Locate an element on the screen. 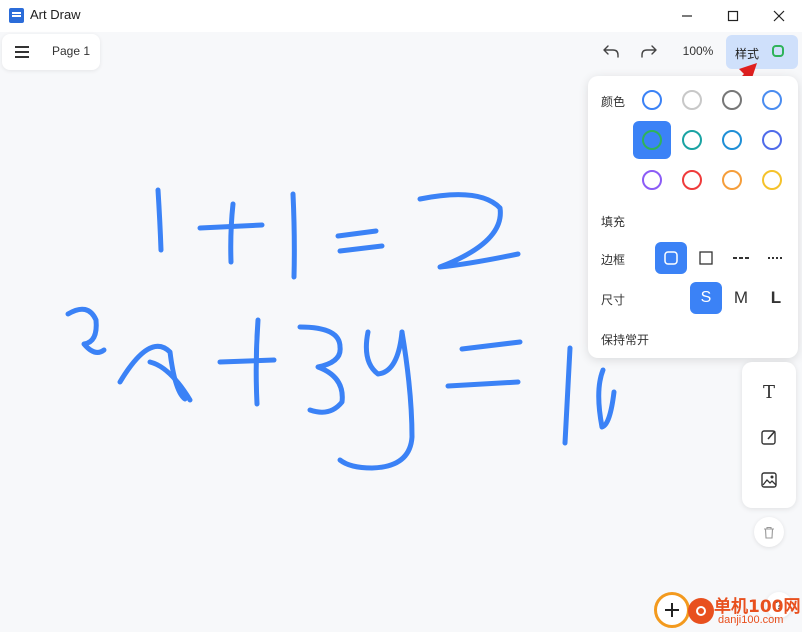  delete-button is located at coordinates (769, 532).